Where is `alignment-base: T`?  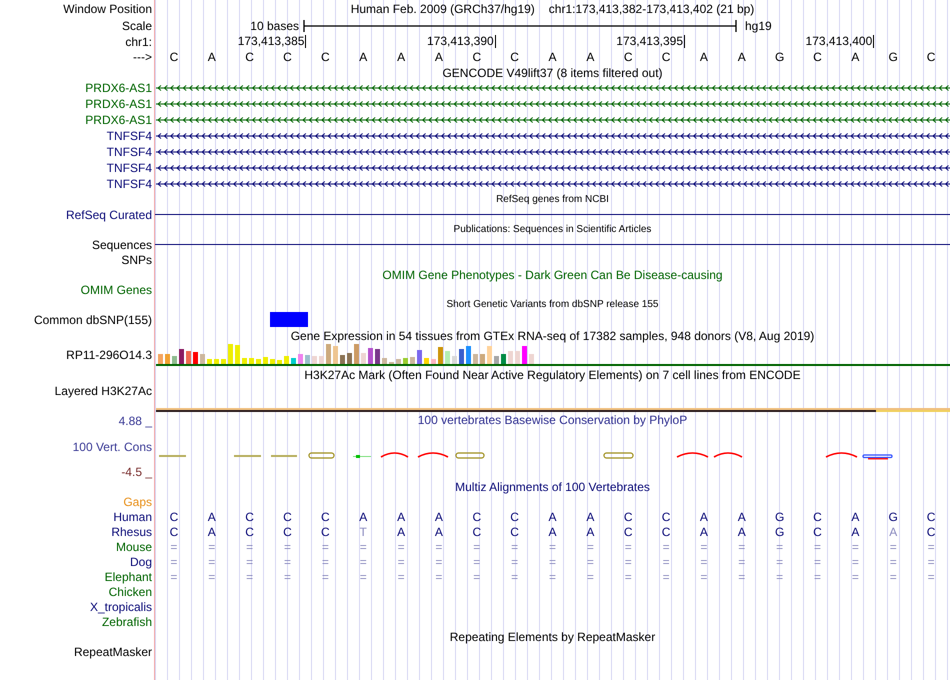 alignment-base: T is located at coordinates (363, 531).